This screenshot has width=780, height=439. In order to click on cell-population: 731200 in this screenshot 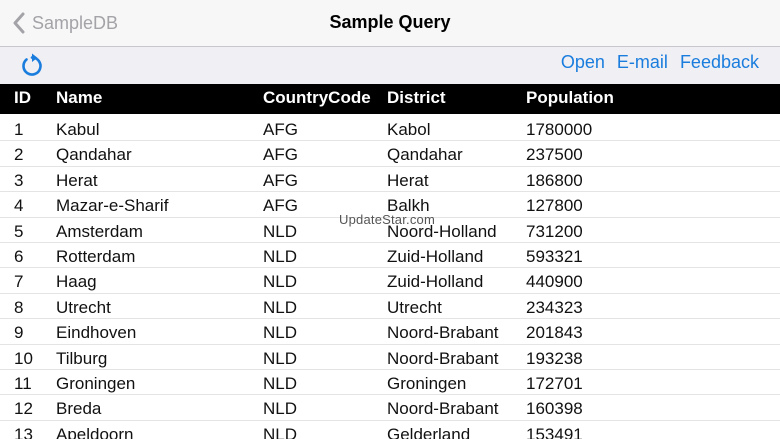, I will do `click(554, 231)`.